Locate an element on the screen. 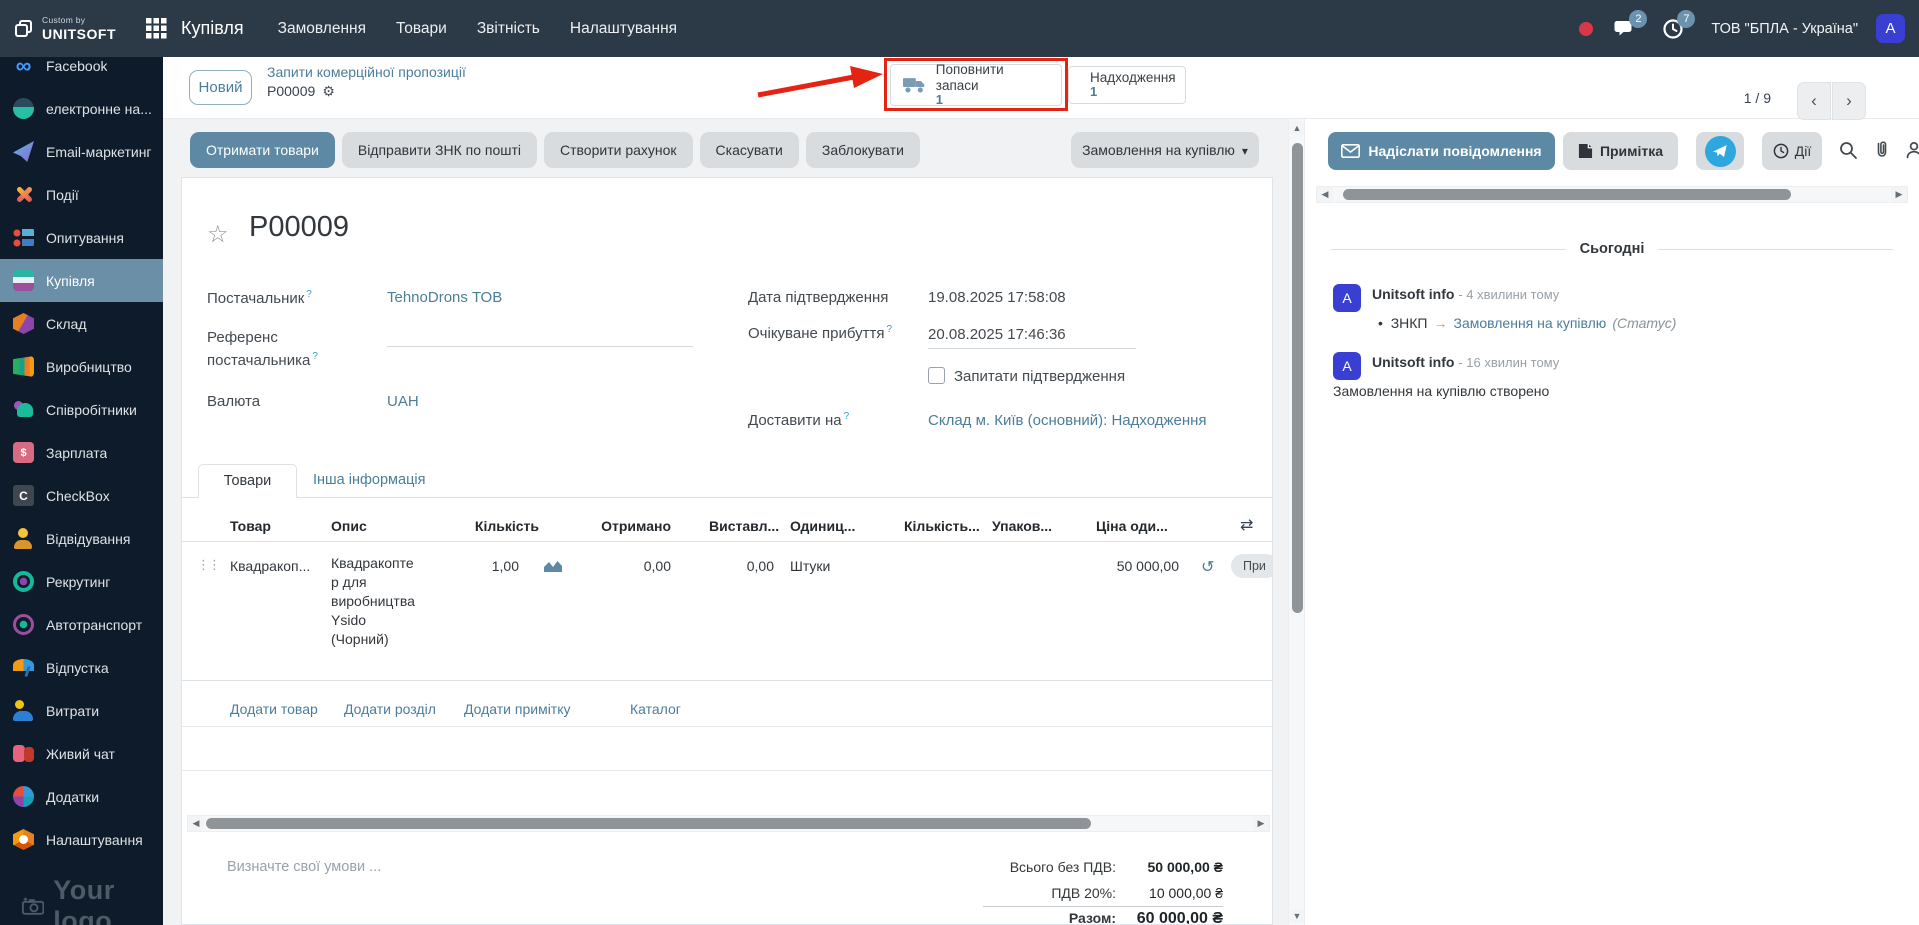  status-new-value-link: Замовлення на купівлю is located at coordinates (1529, 323).